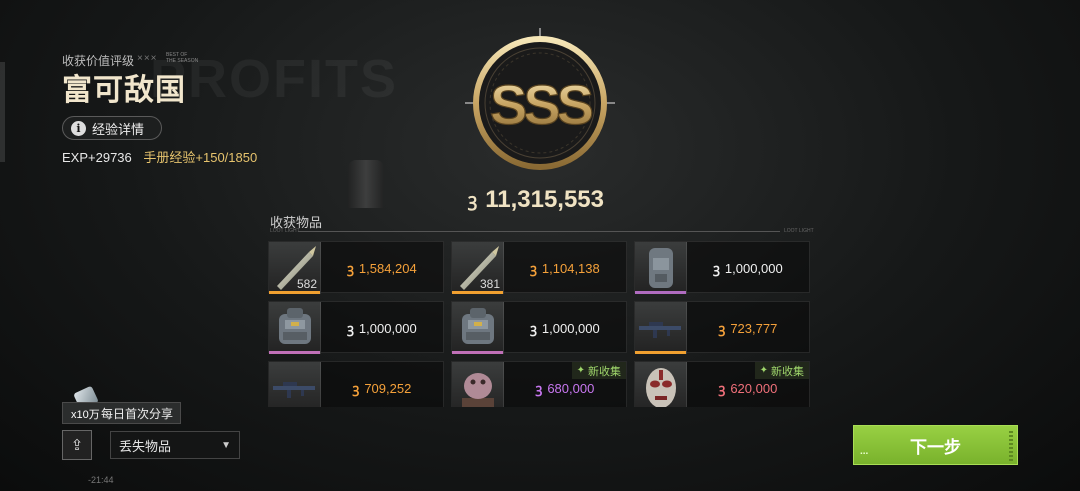 This screenshot has height=491, width=1080. I want to click on handbook-exp: 手册经验+150/1850, so click(200, 157).